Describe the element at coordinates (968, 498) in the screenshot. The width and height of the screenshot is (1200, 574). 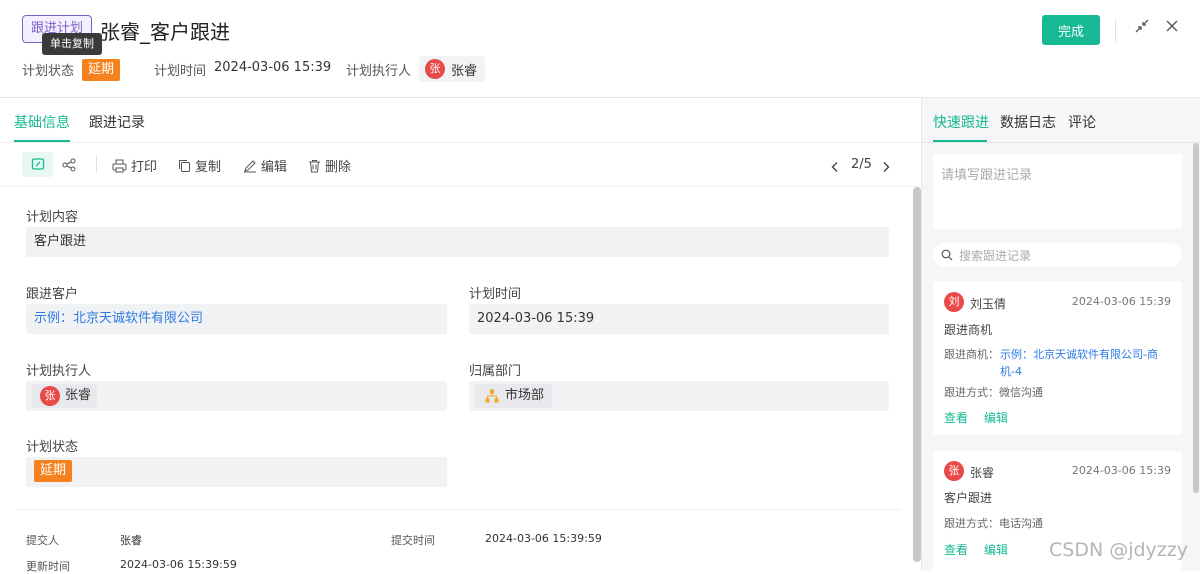
I see `card-title: 客户跟进` at that location.